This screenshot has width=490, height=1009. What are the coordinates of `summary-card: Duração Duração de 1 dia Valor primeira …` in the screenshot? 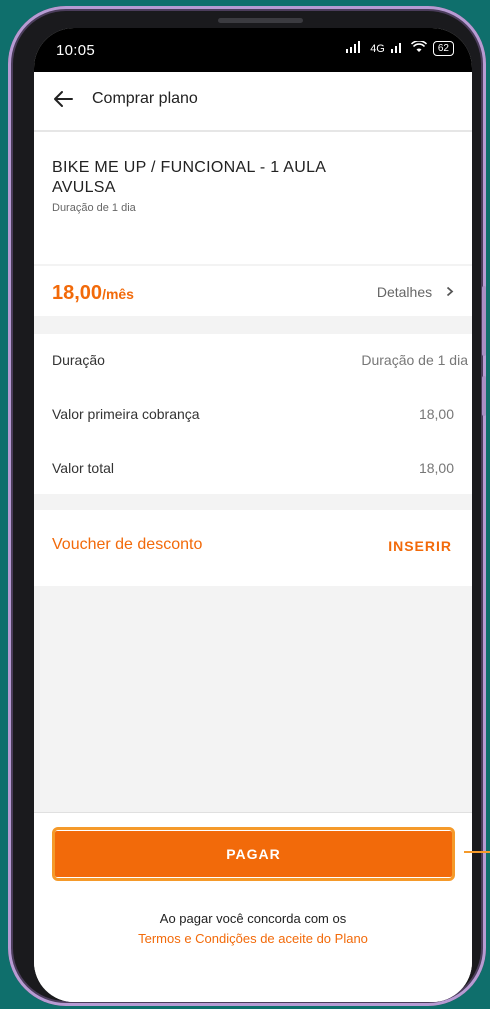 It's located at (253, 414).